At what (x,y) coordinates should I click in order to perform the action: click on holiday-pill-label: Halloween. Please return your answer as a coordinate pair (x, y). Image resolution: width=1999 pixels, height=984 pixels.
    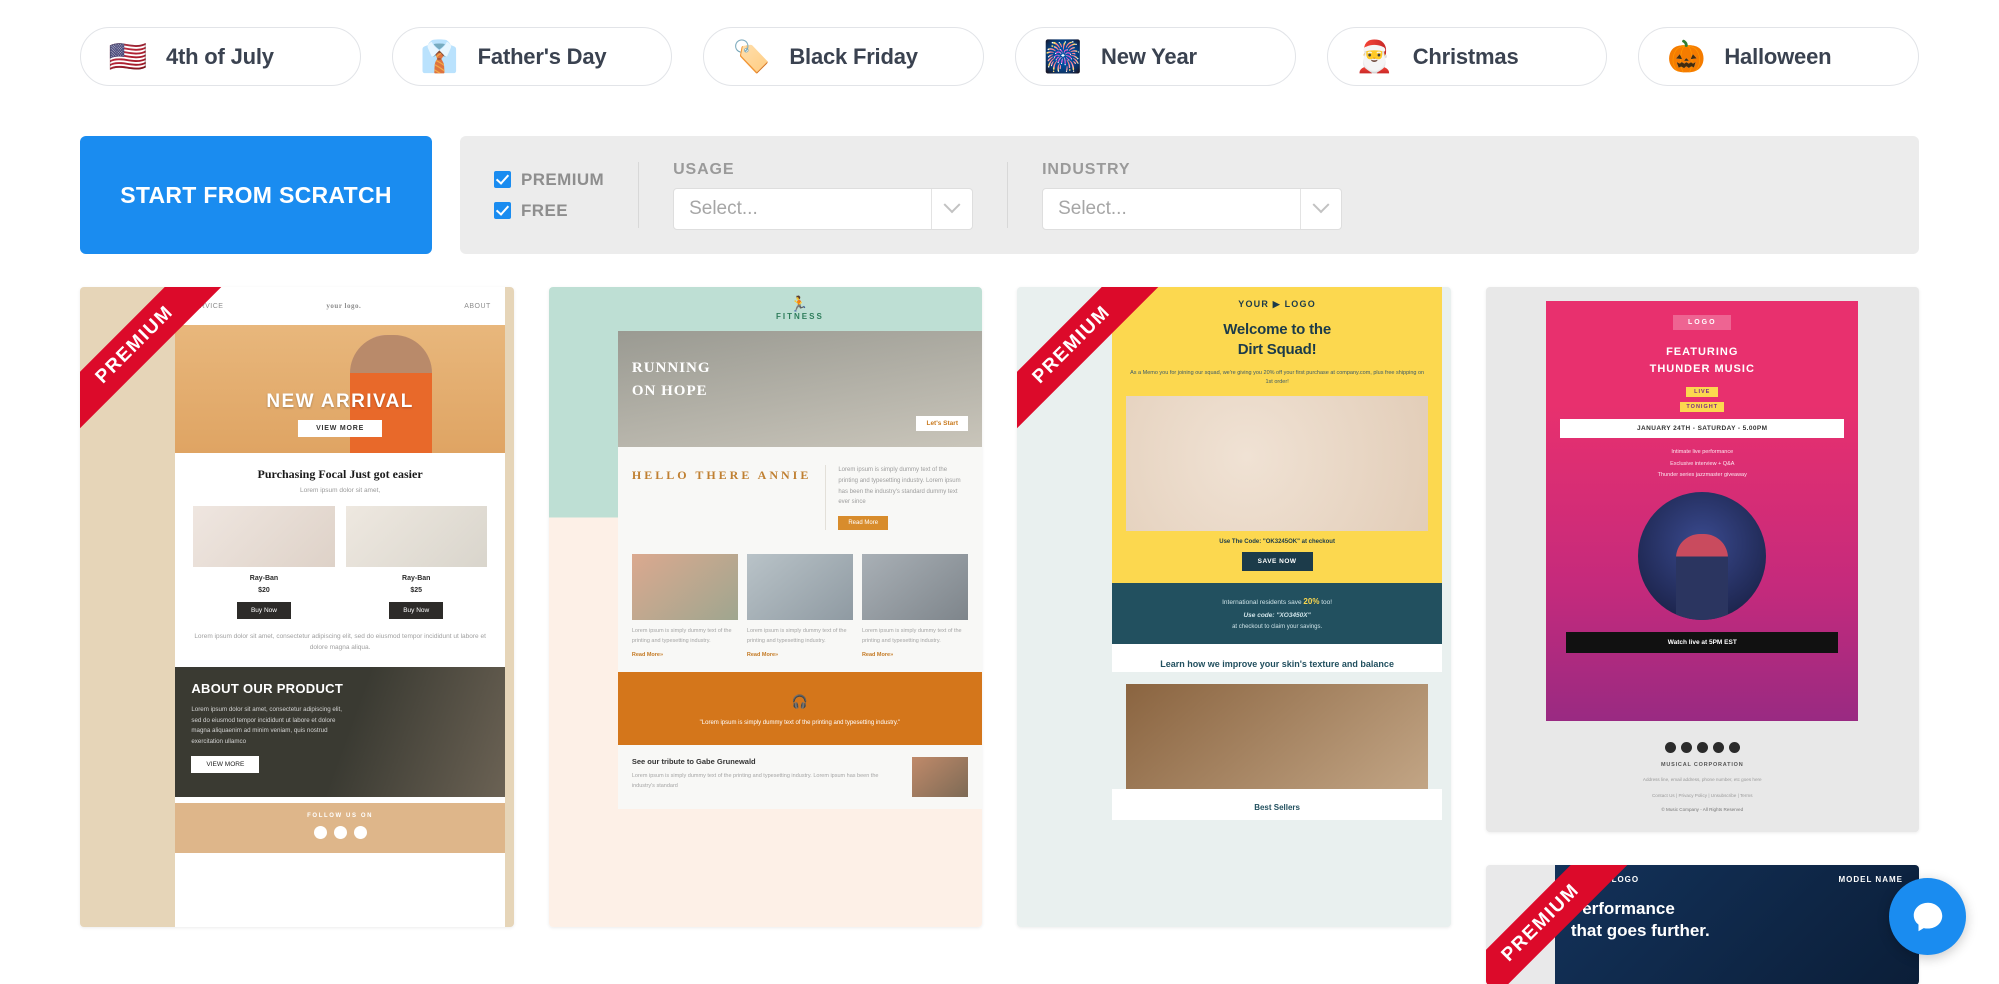
    Looking at the image, I should click on (1778, 56).